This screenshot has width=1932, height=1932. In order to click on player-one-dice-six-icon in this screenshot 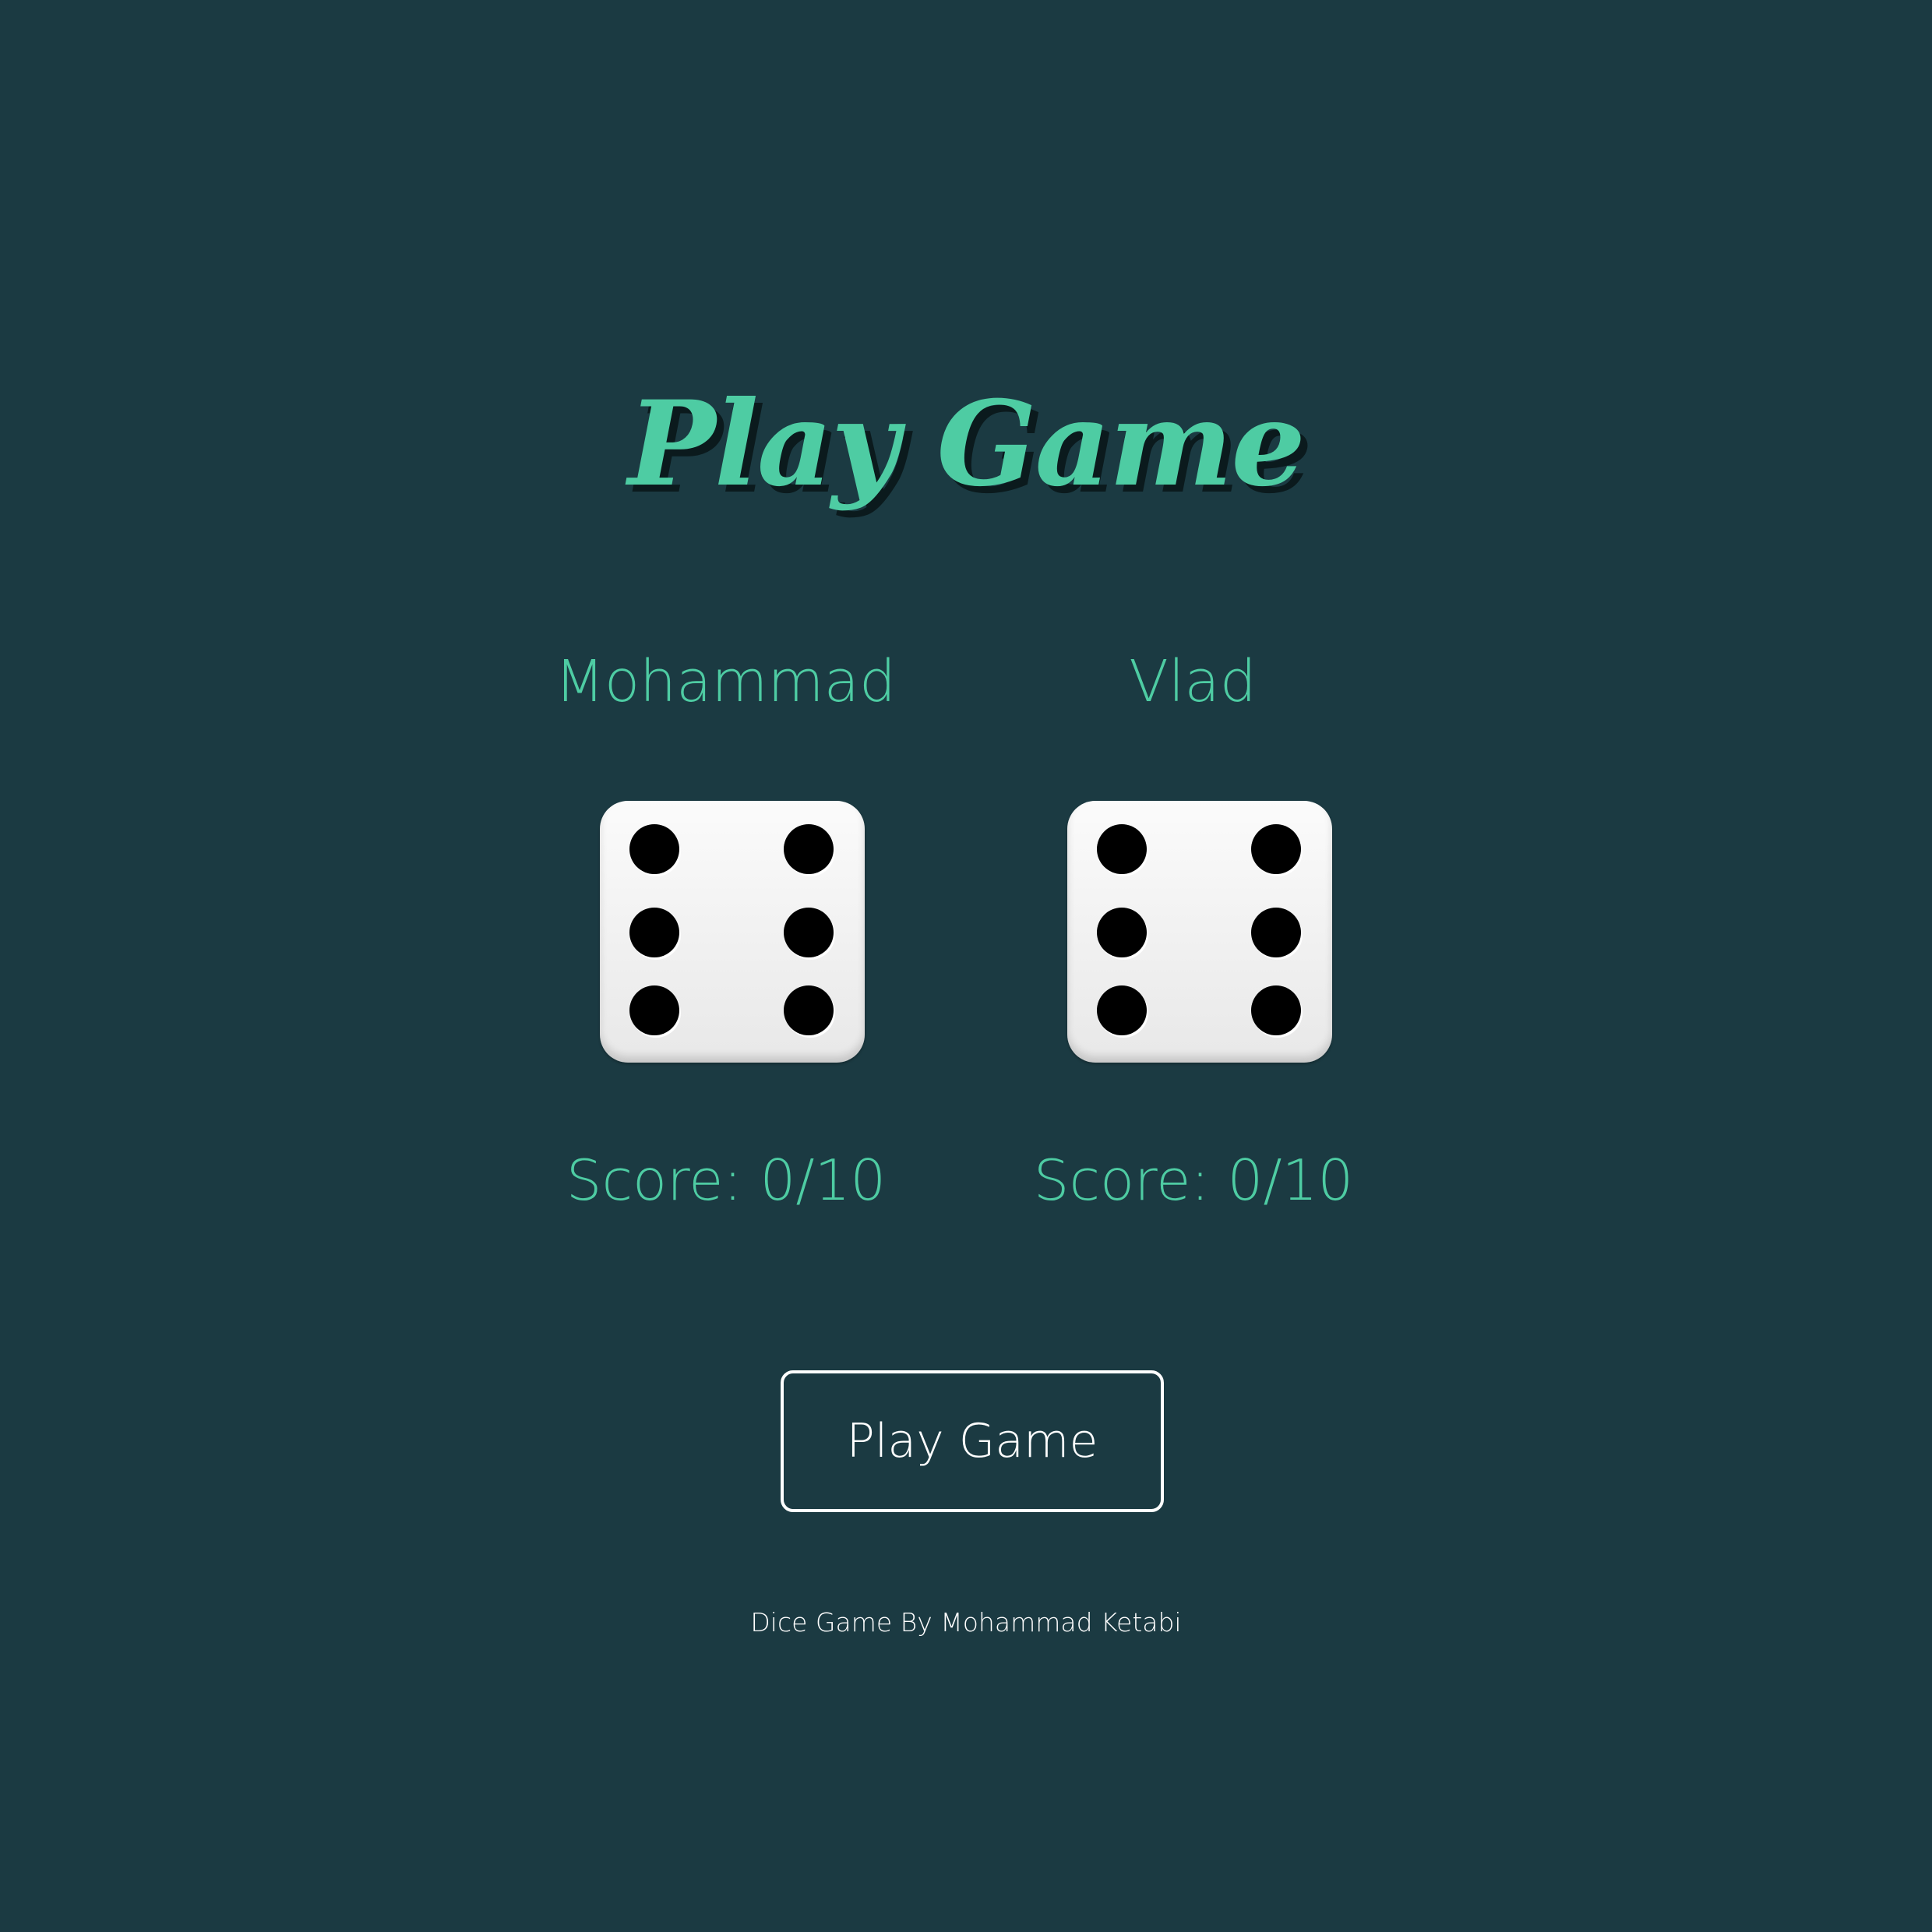, I will do `click(733, 932)`.